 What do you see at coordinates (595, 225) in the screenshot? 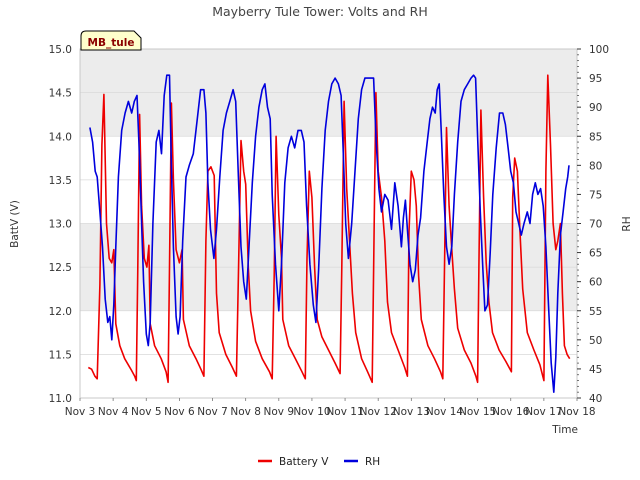
I see `y-right-tick-label: 70` at bounding box center [595, 225].